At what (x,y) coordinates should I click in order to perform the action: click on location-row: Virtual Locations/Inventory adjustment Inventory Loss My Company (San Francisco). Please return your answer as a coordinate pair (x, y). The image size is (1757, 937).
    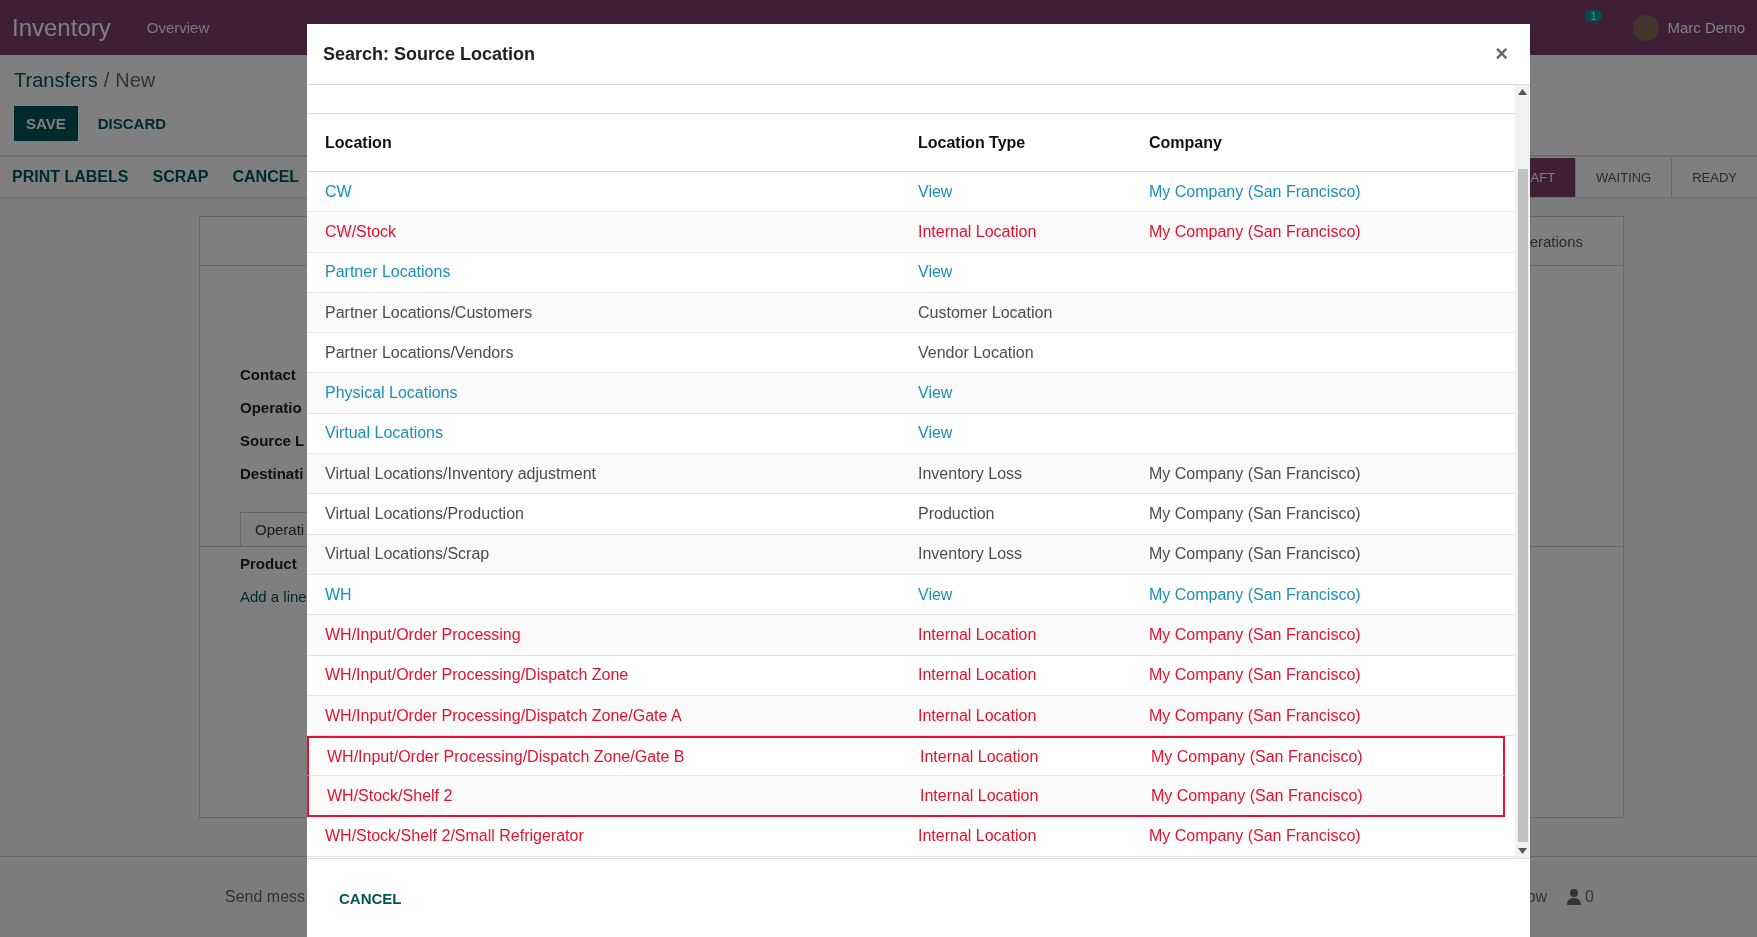
    Looking at the image, I should click on (911, 474).